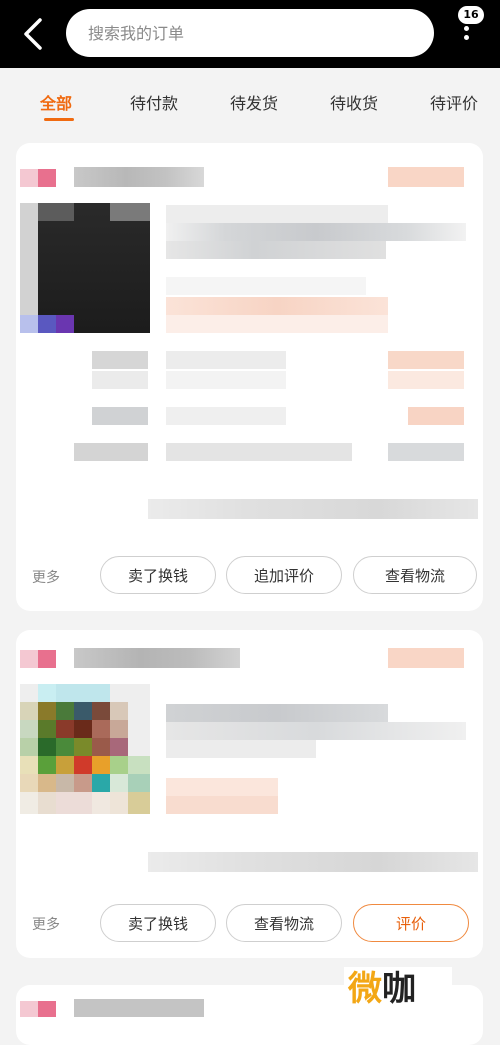  I want to click on message-count-badge: 16, so click(471, 15).